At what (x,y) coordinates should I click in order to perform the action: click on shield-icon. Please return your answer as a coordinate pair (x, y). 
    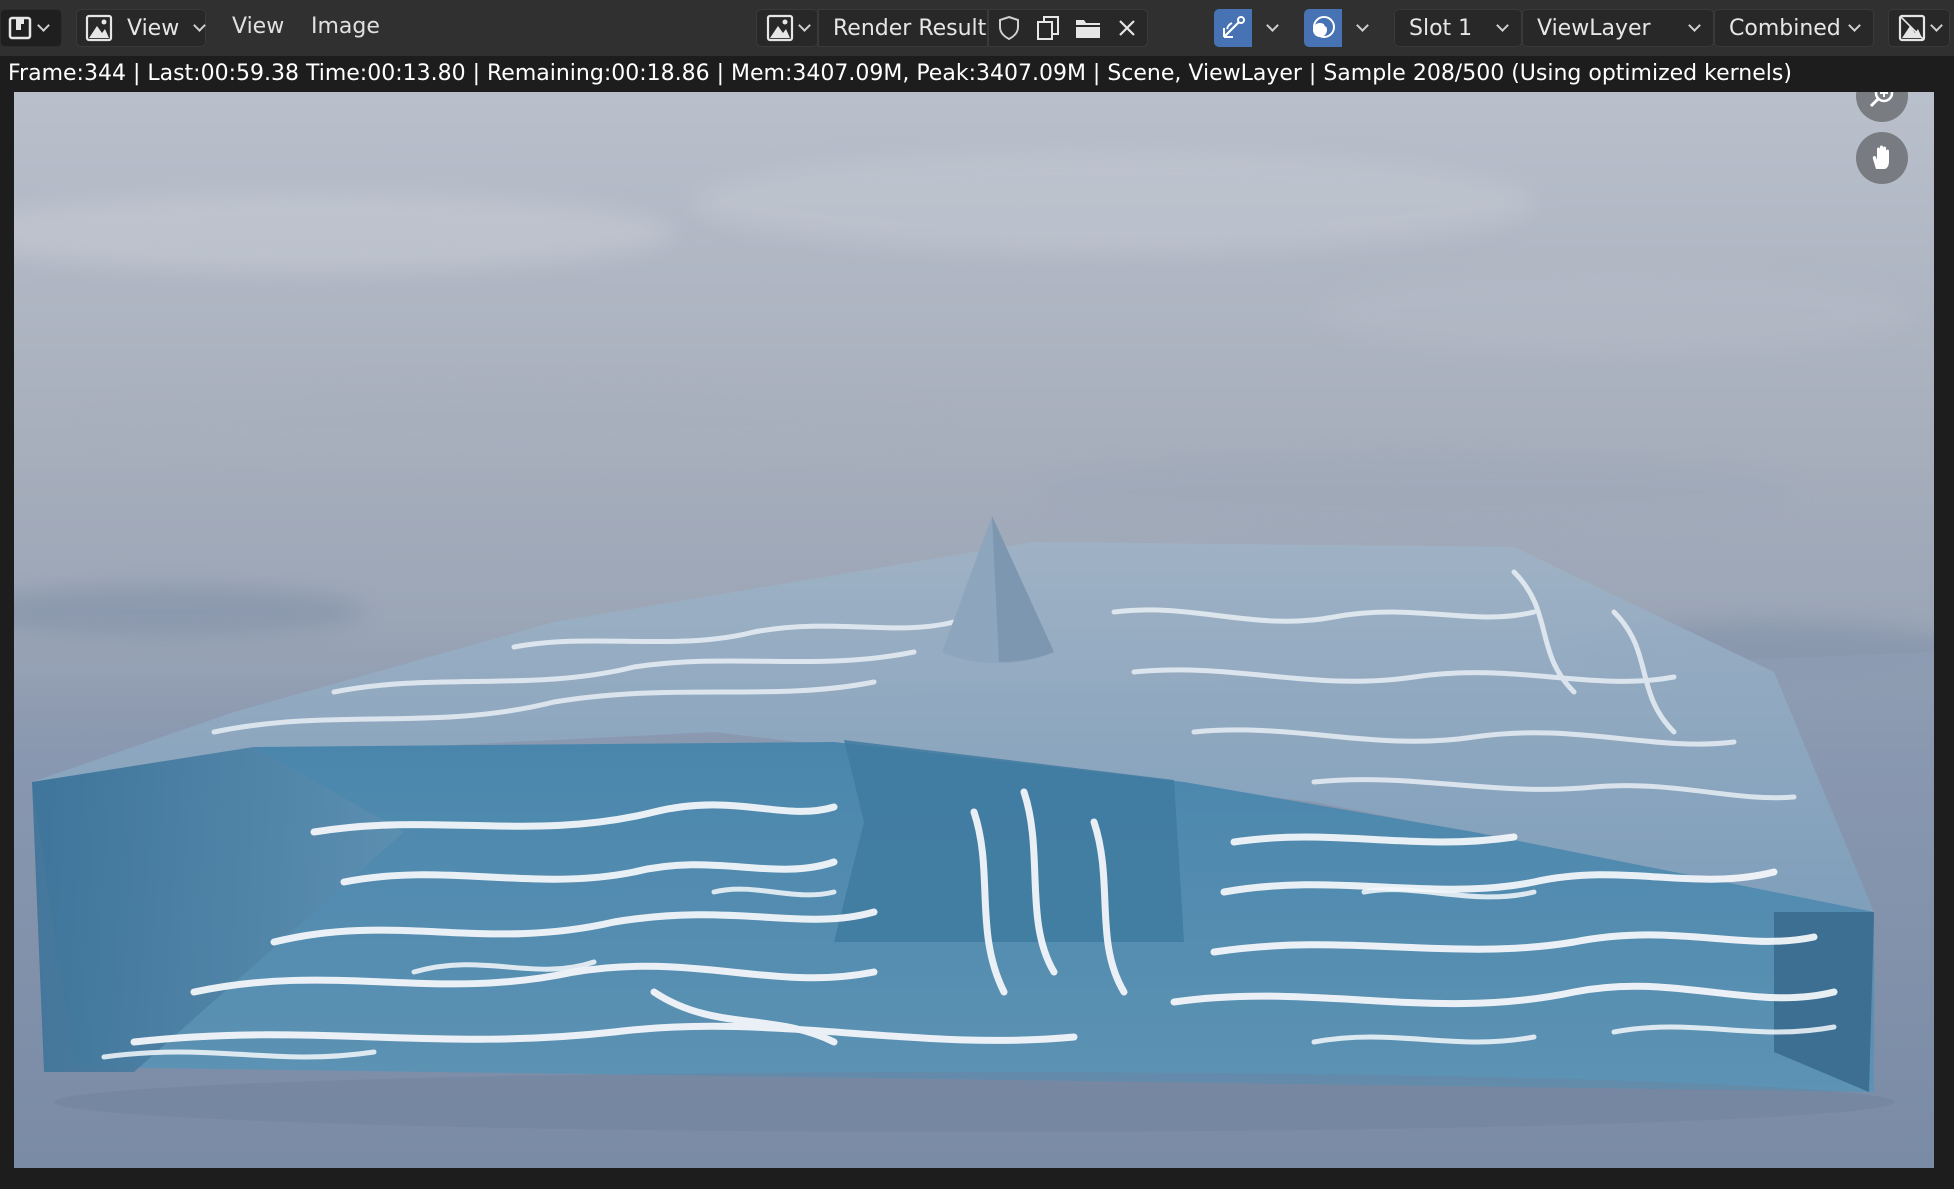
    Looking at the image, I should click on (1009, 28).